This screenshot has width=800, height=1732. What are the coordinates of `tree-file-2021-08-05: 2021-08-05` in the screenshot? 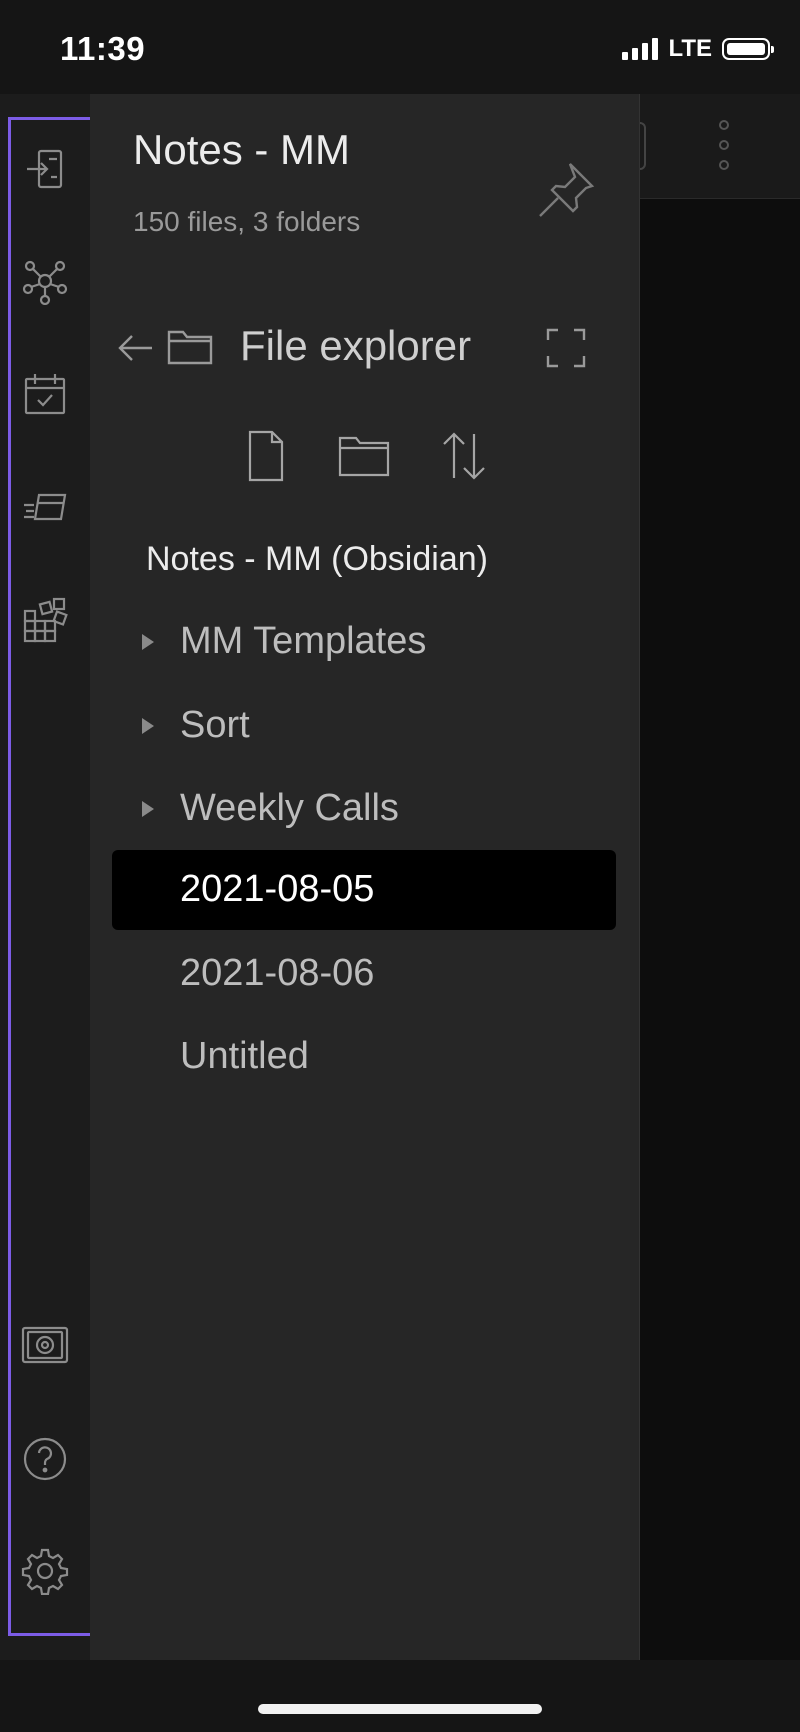 It's located at (364, 890).